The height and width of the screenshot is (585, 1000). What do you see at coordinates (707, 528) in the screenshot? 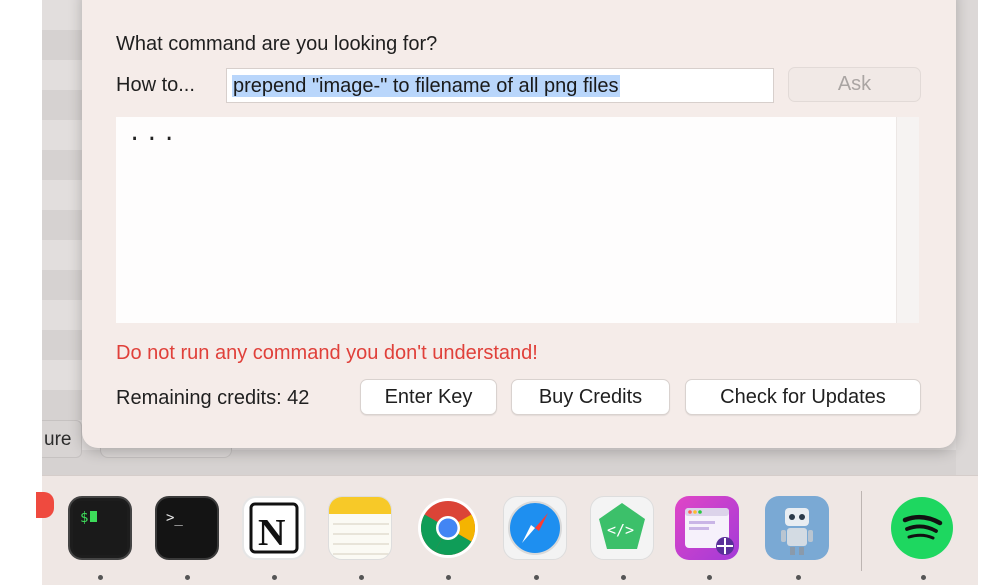
I see `screenshot-app-icon` at bounding box center [707, 528].